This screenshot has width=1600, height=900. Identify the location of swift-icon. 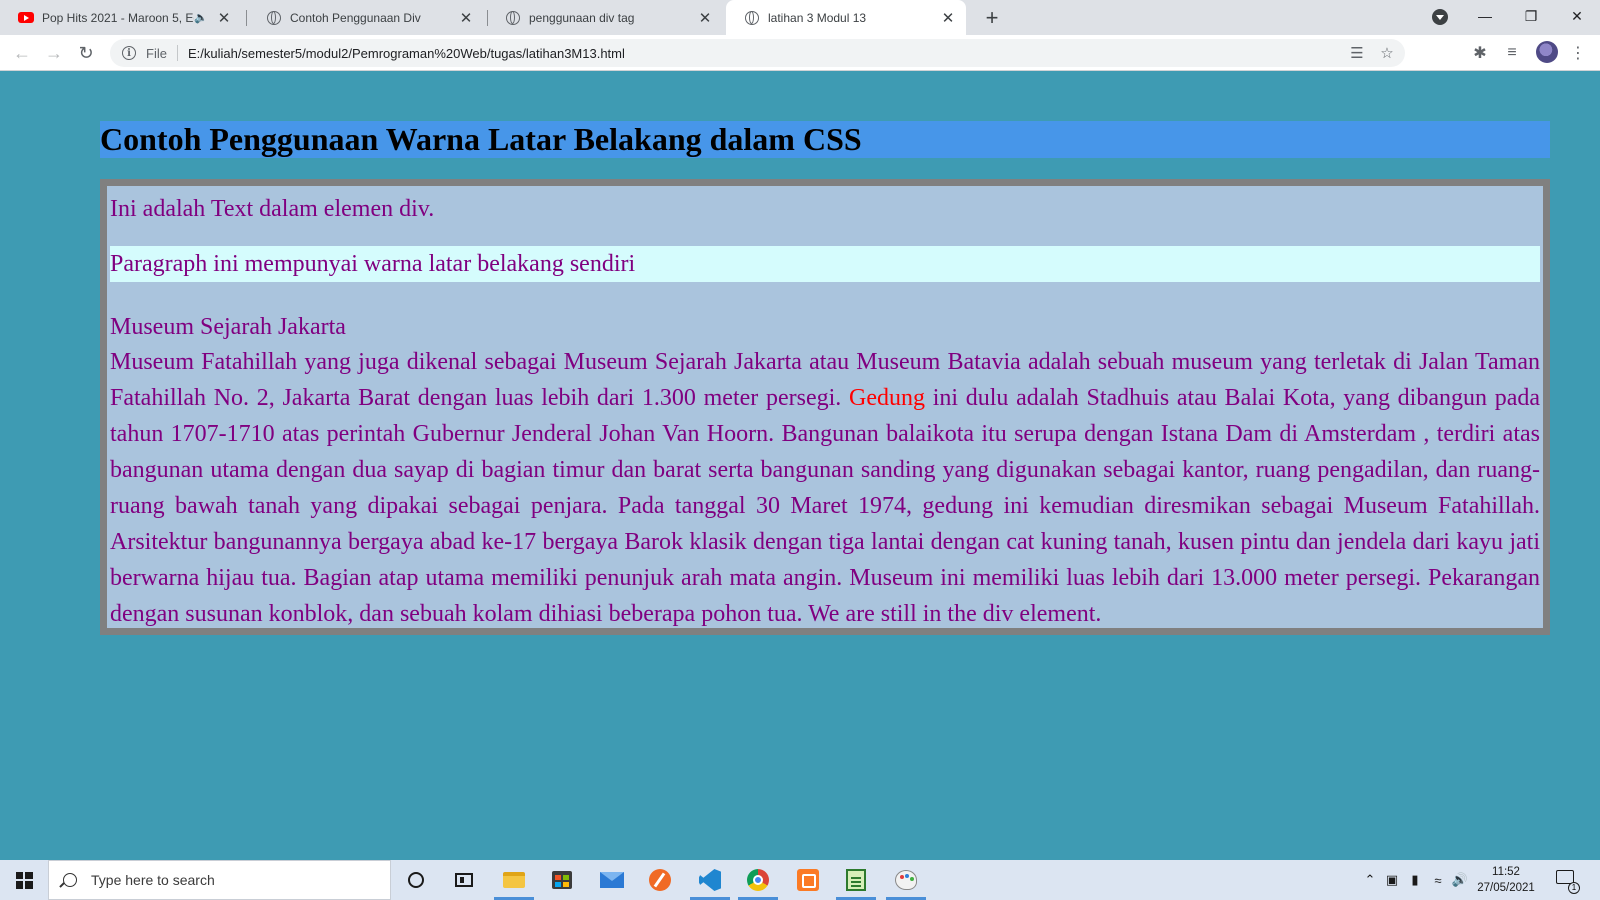
(660, 880).